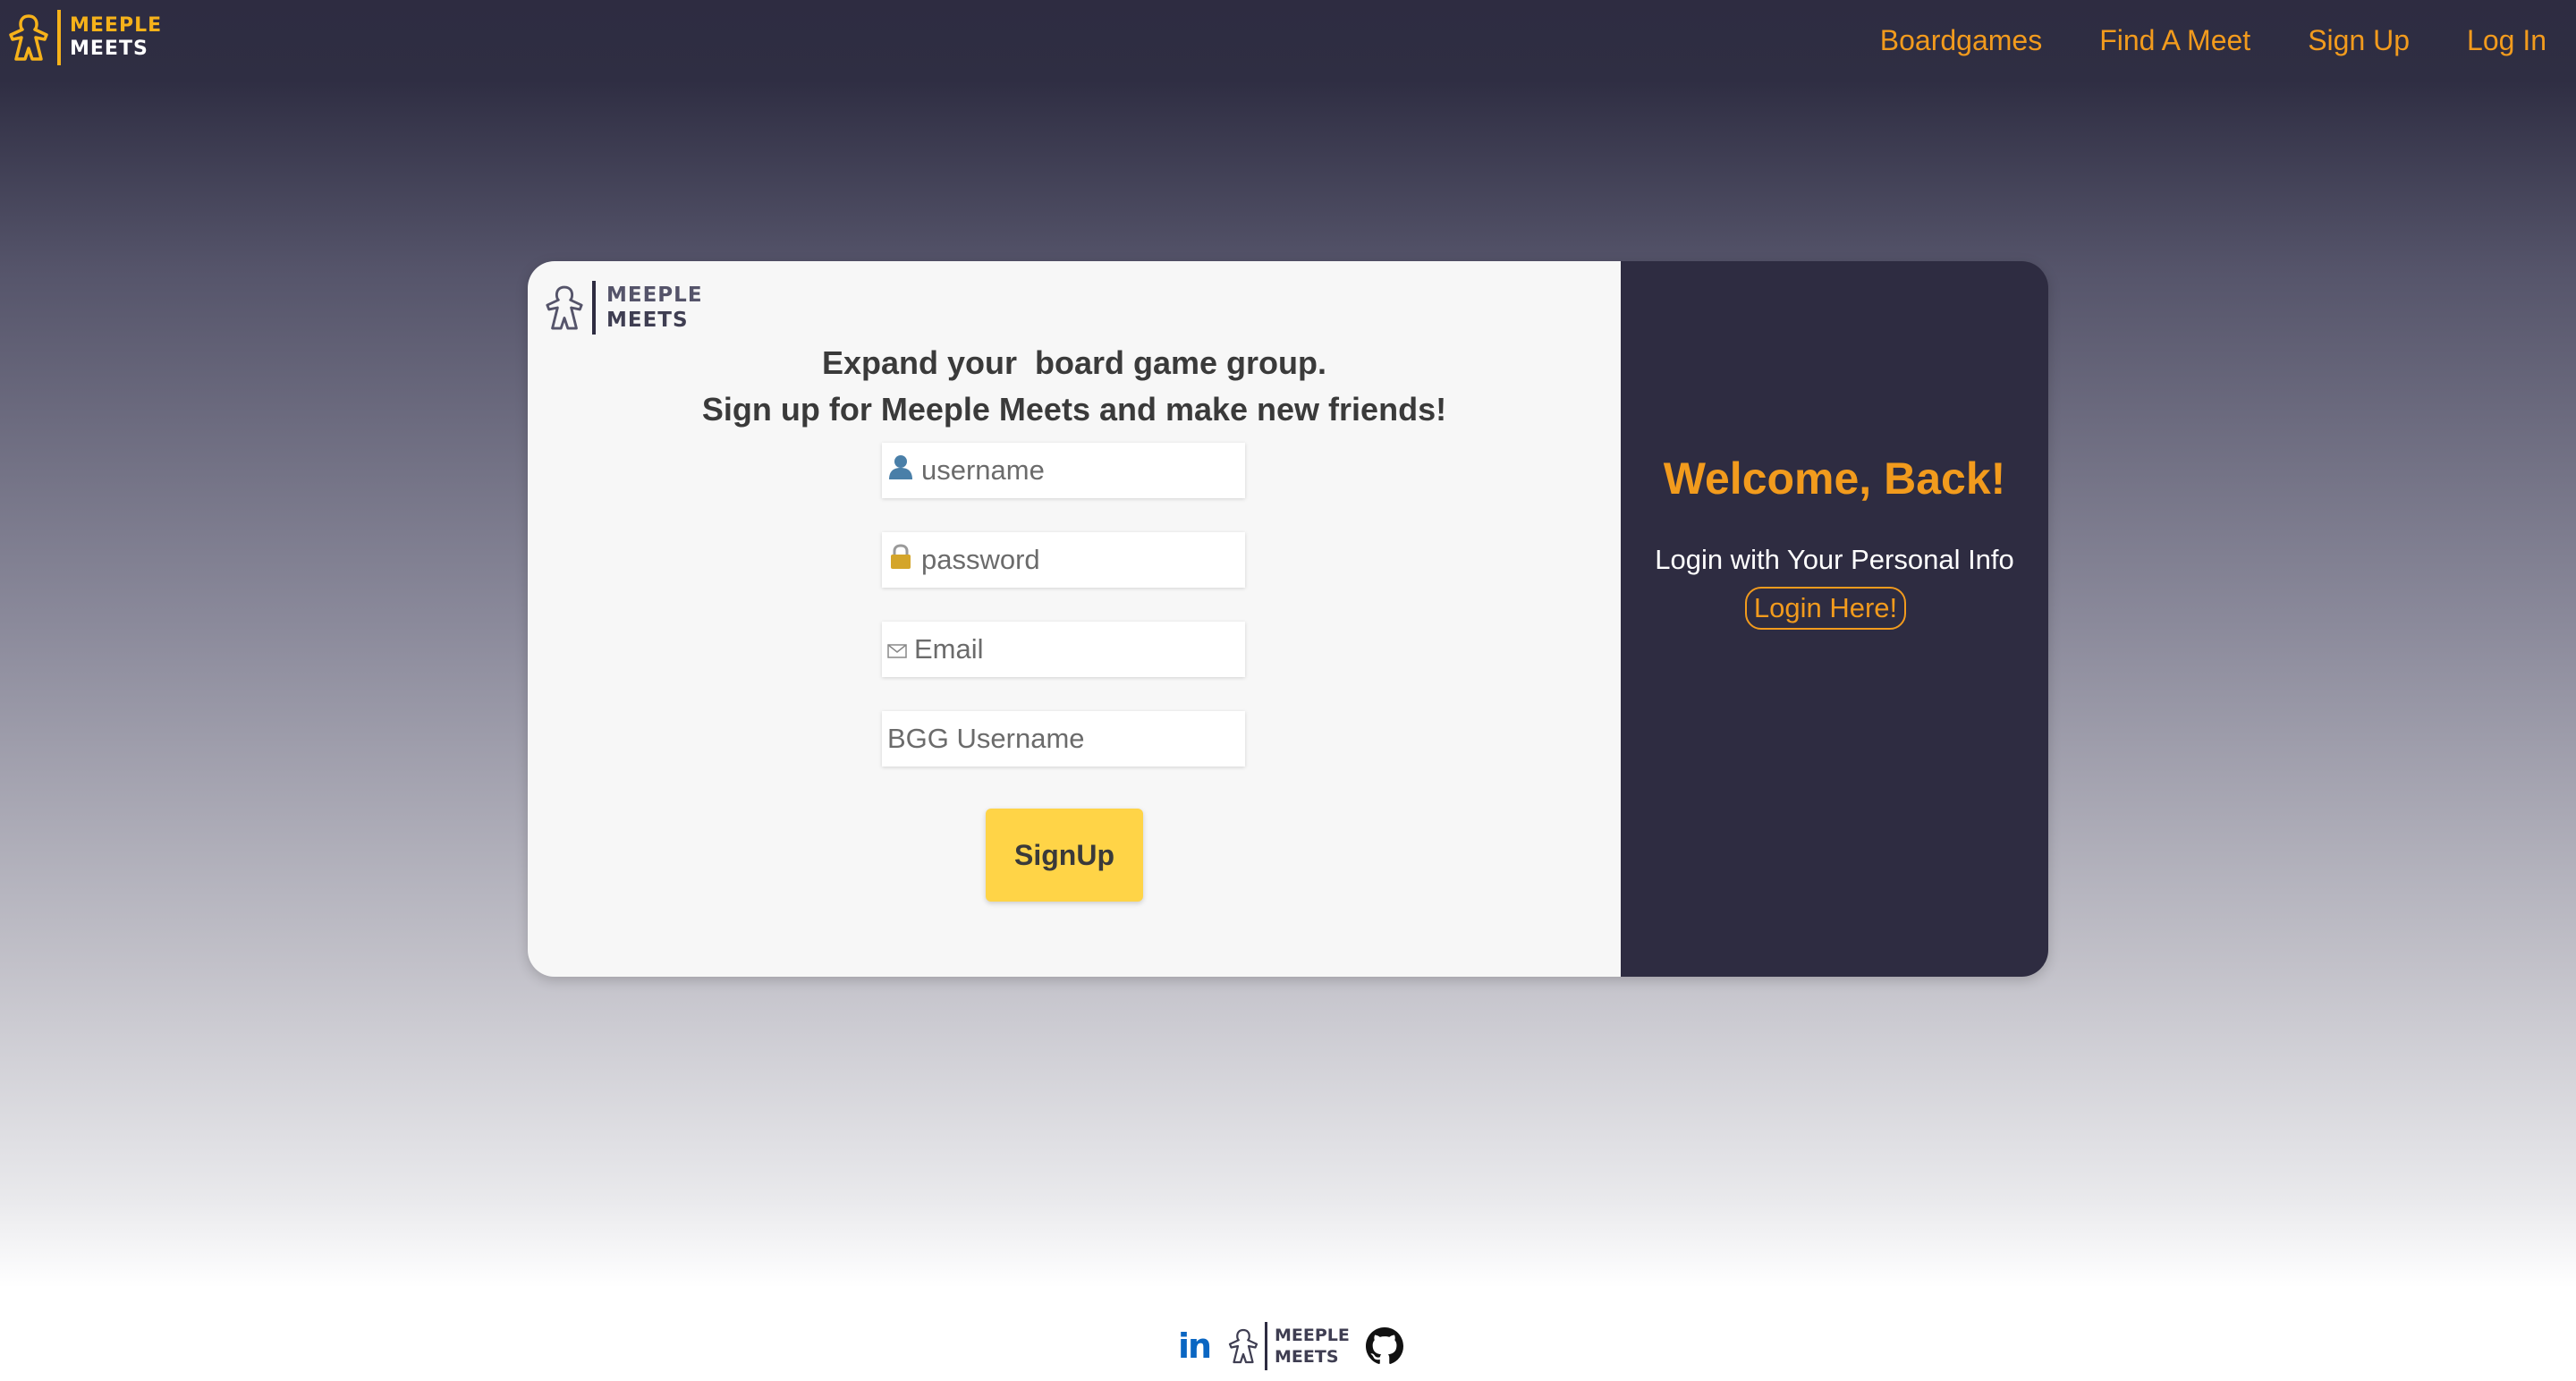 This screenshot has width=2576, height=1381. Describe the element at coordinates (1312, 1335) in the screenshot. I see `footer-logo-word-1: MEEPLE` at that location.